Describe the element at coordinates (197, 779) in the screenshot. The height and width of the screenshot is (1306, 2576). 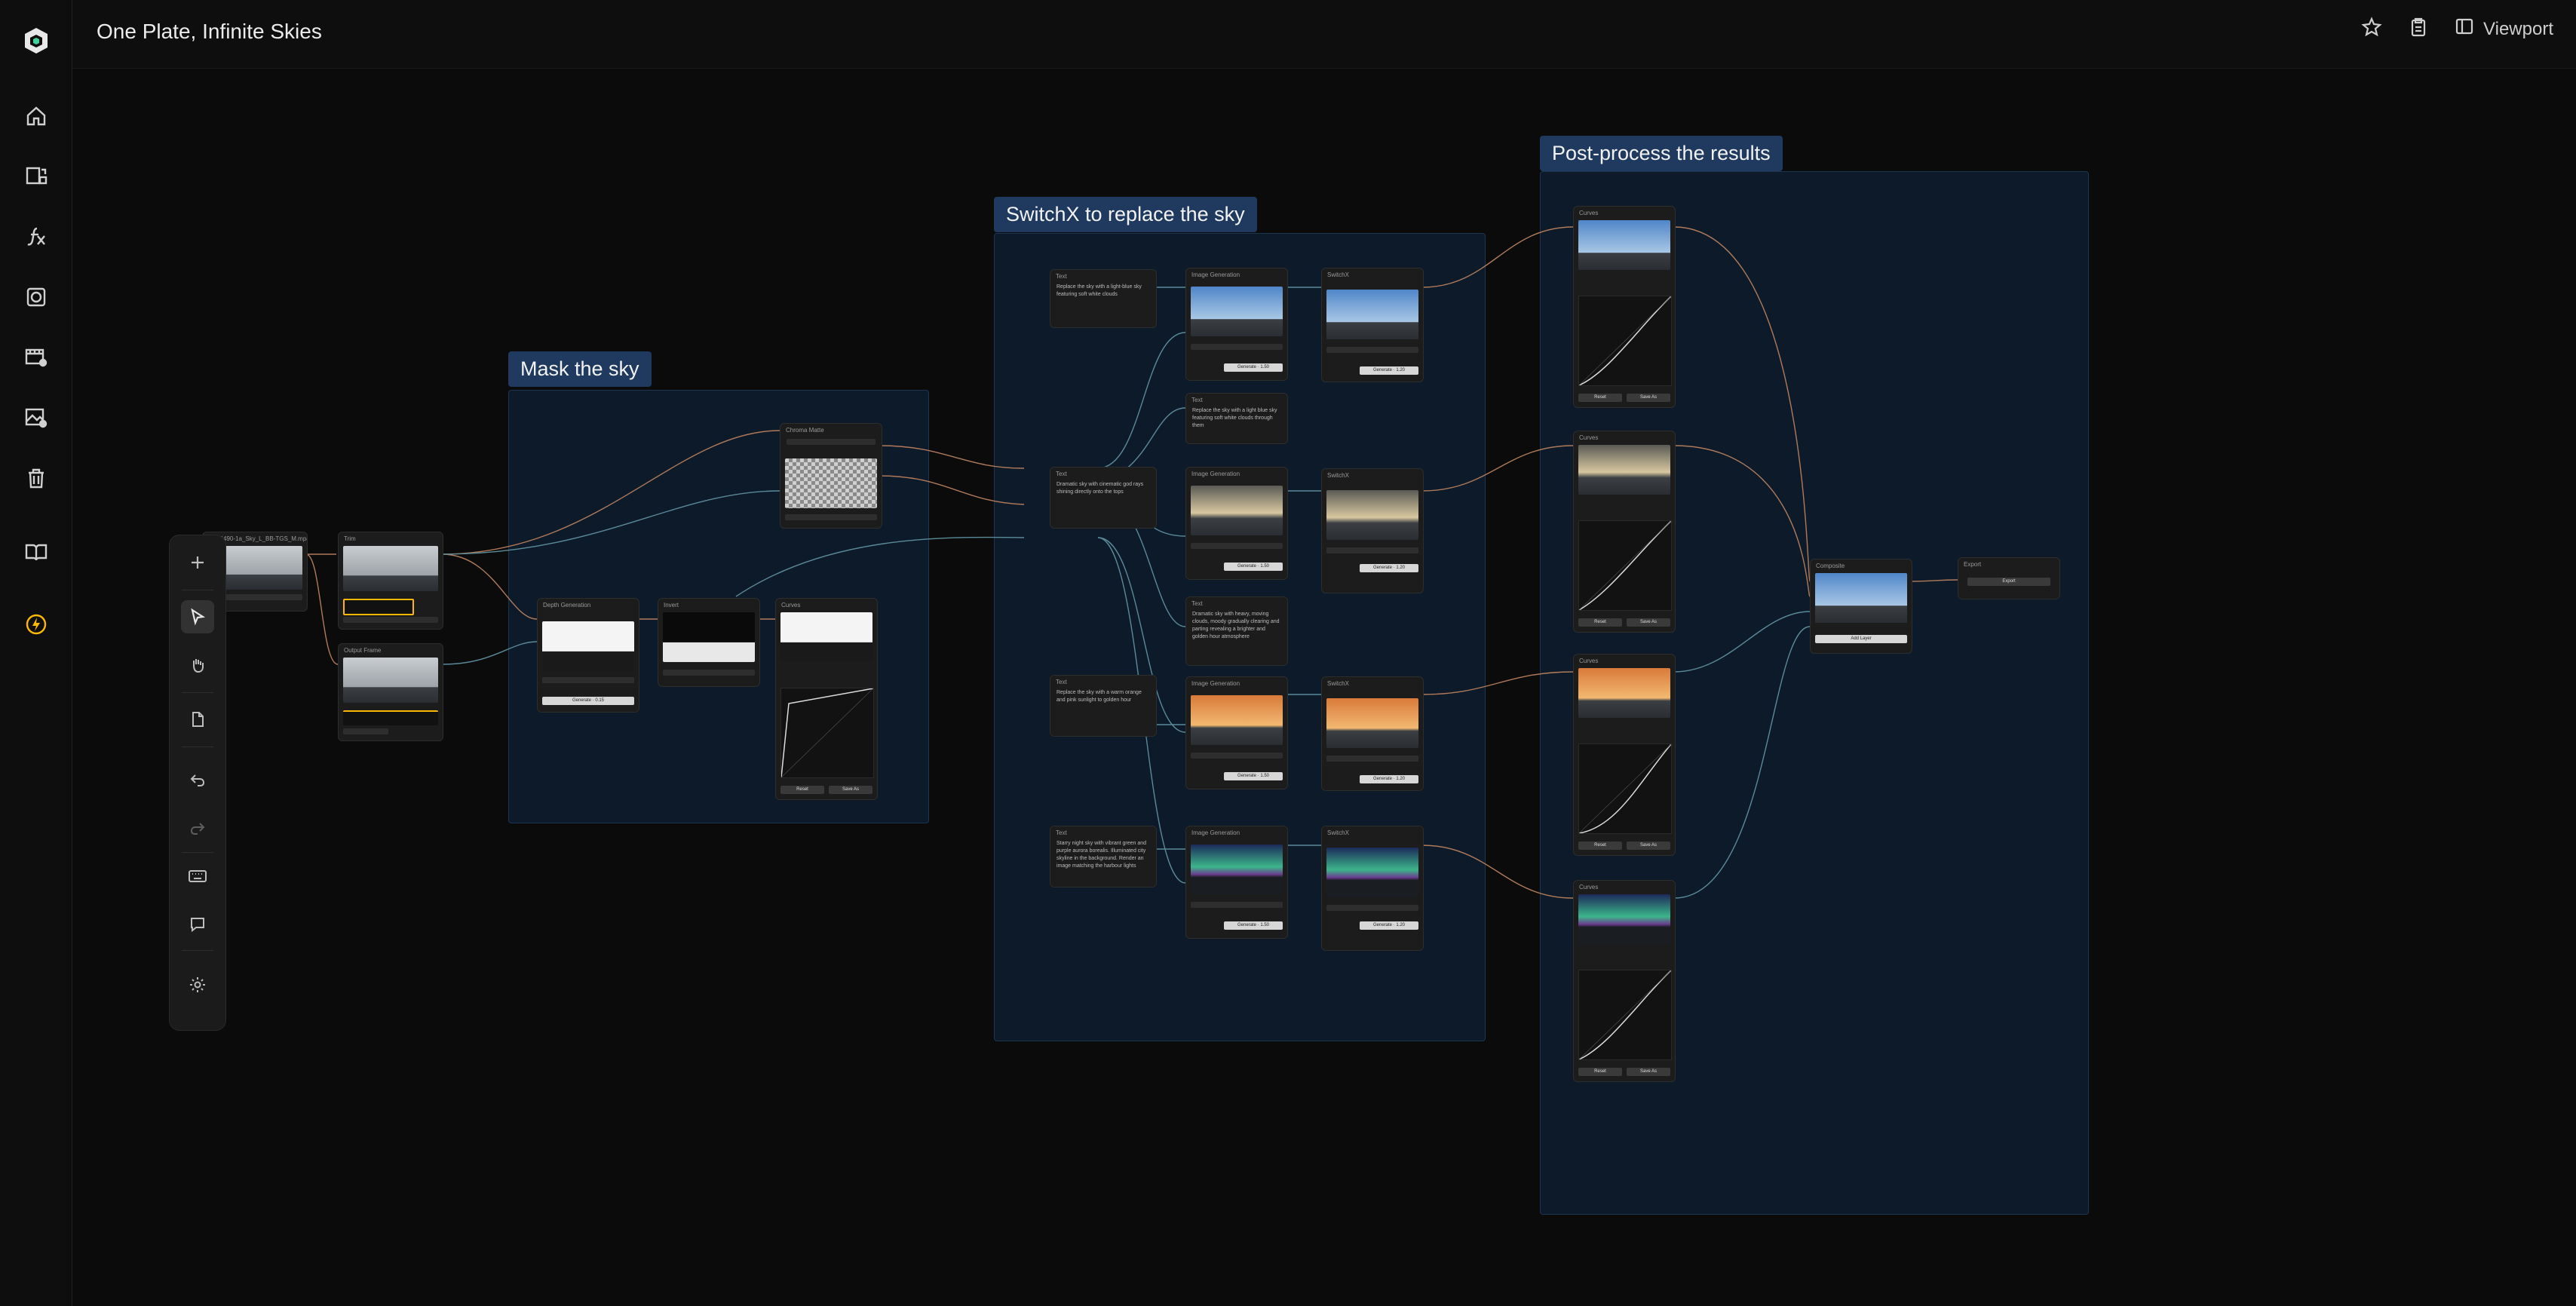
I see `undo-icon` at that location.